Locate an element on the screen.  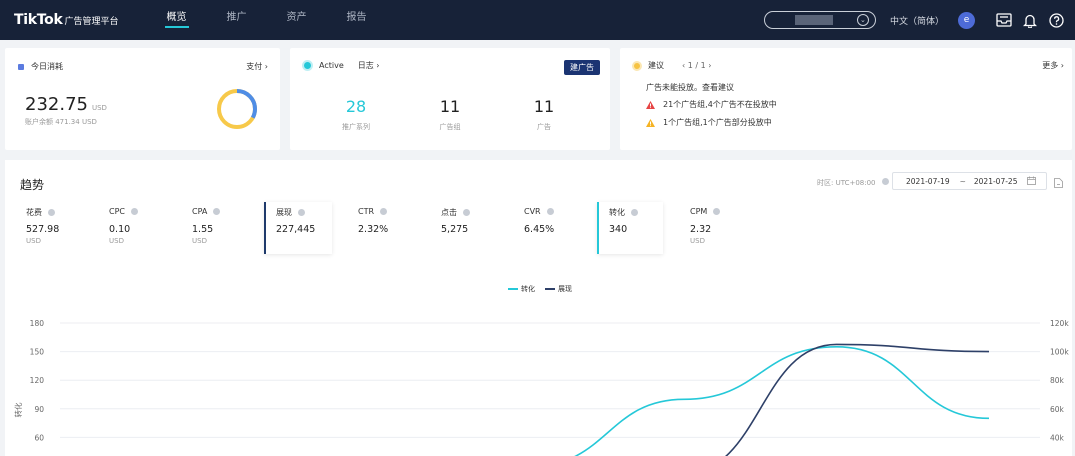
main-nav: 概览 推广 资产 报告 is located at coordinates (267, 20).